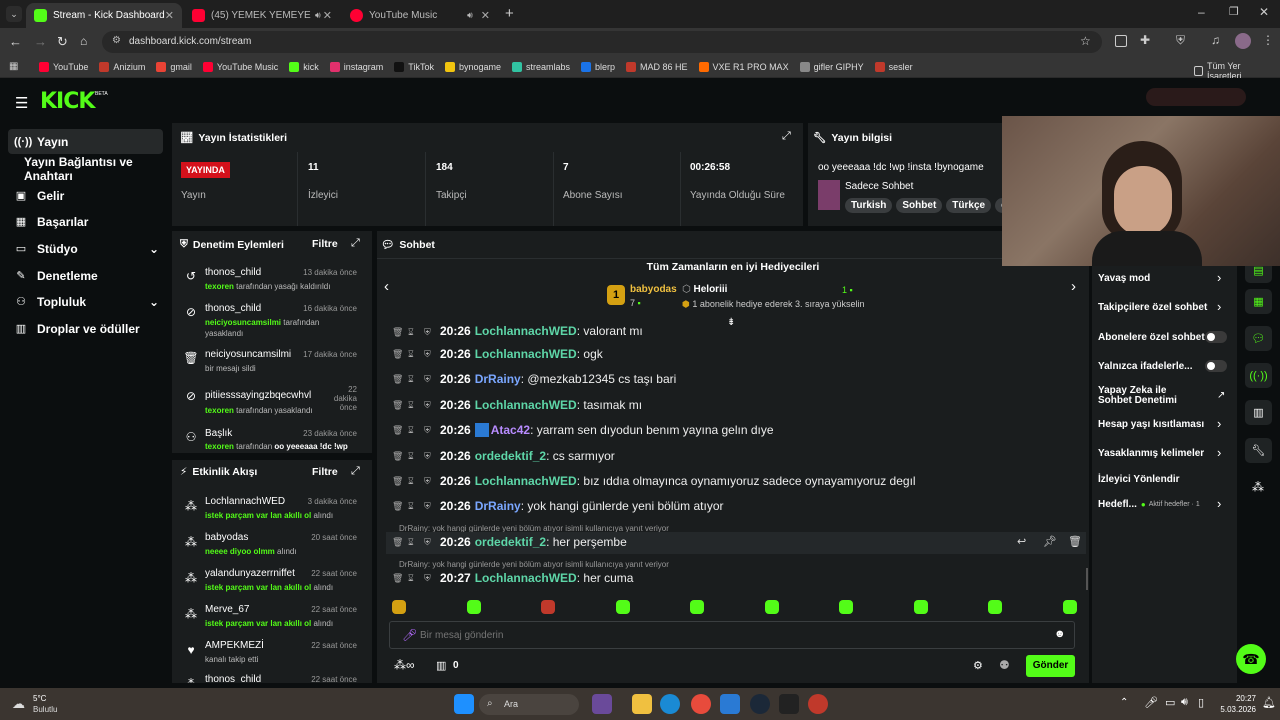  Describe the element at coordinates (512, 578) in the screenshot. I see `chat-message: 🗑︎ ⌛︎ ⛨ 20:27 LochlannachWED: her cuma` at that location.